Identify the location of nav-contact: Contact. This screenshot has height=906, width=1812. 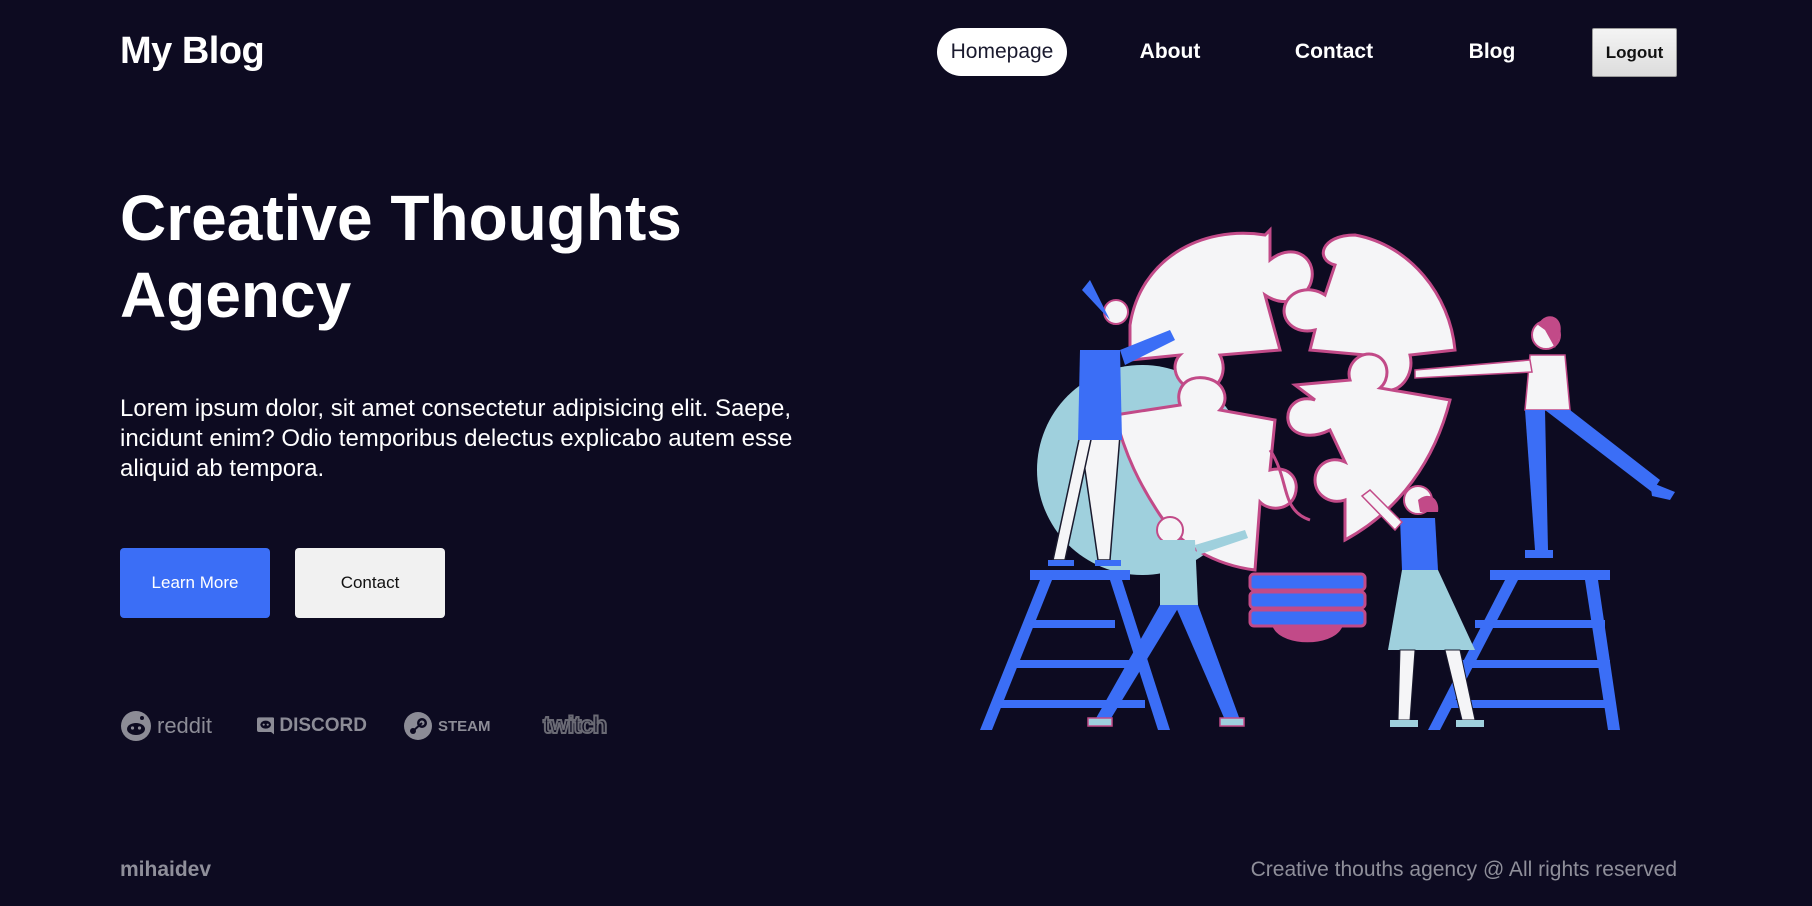
(1334, 52).